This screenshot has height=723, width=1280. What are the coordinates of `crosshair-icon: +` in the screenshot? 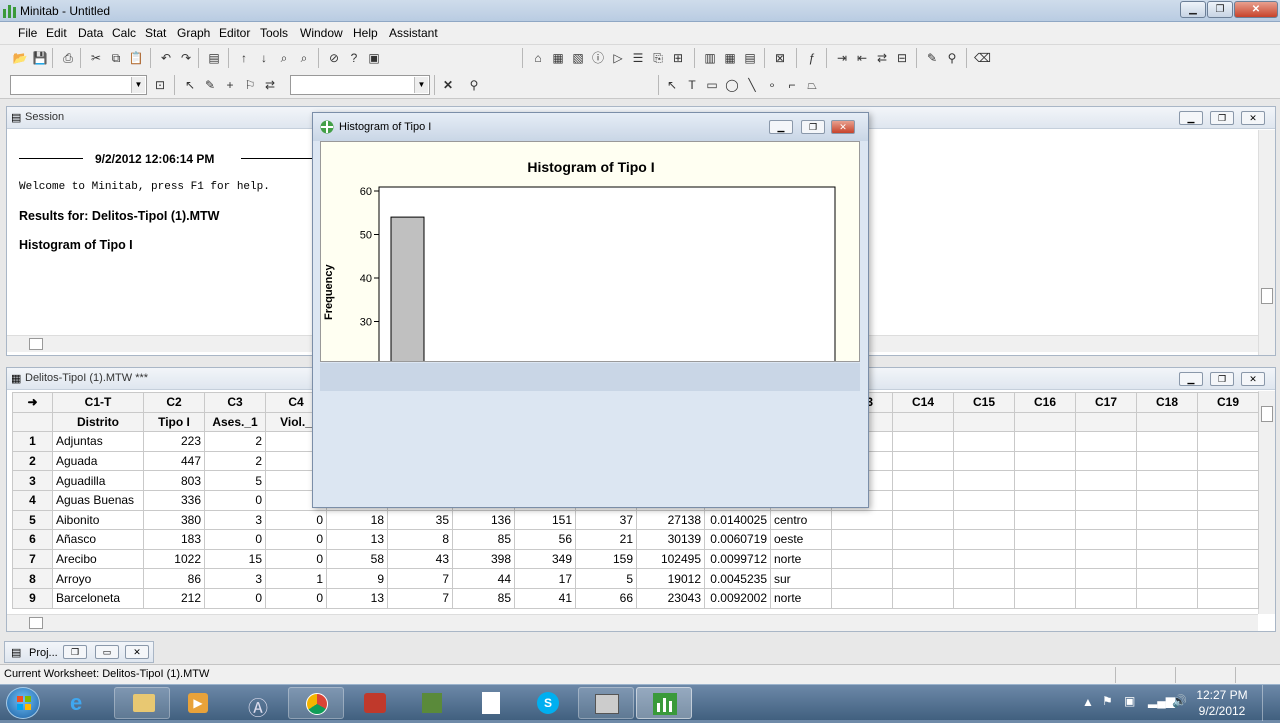 It's located at (230, 85).